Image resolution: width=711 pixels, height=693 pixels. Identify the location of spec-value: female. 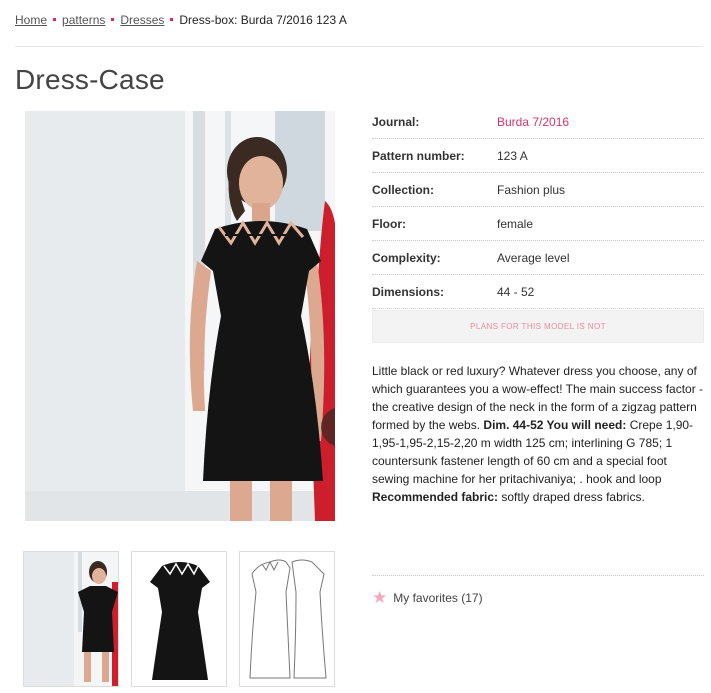
(515, 223).